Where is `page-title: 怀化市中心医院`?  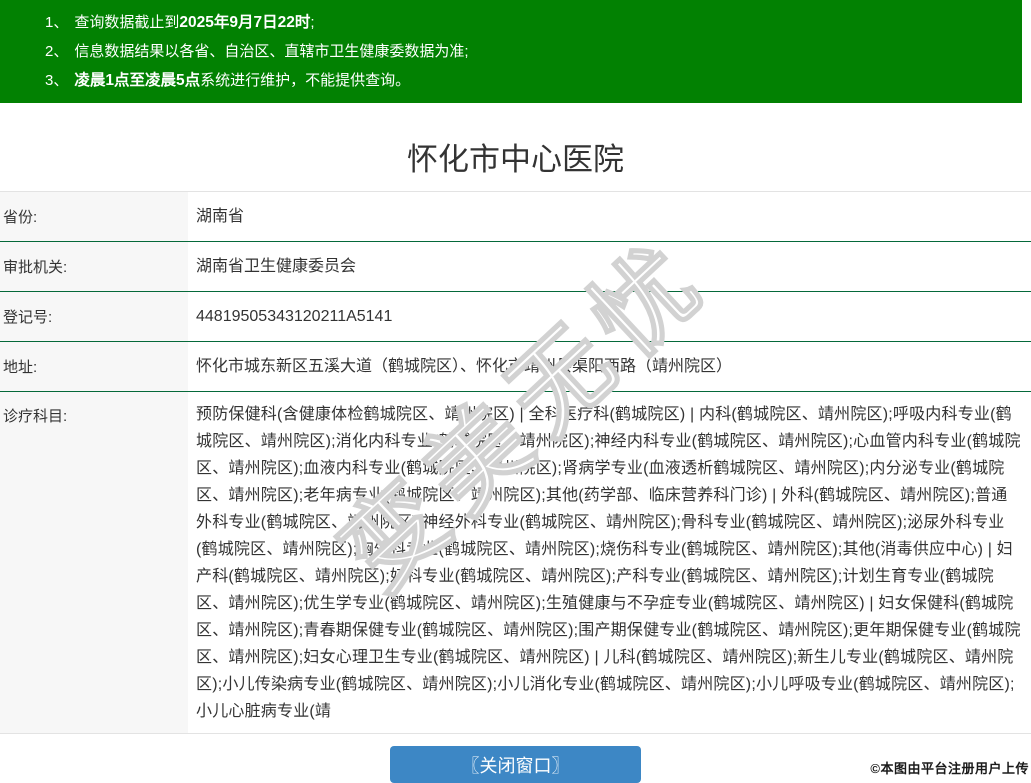
page-title: 怀化市中心医院 is located at coordinates (515, 159).